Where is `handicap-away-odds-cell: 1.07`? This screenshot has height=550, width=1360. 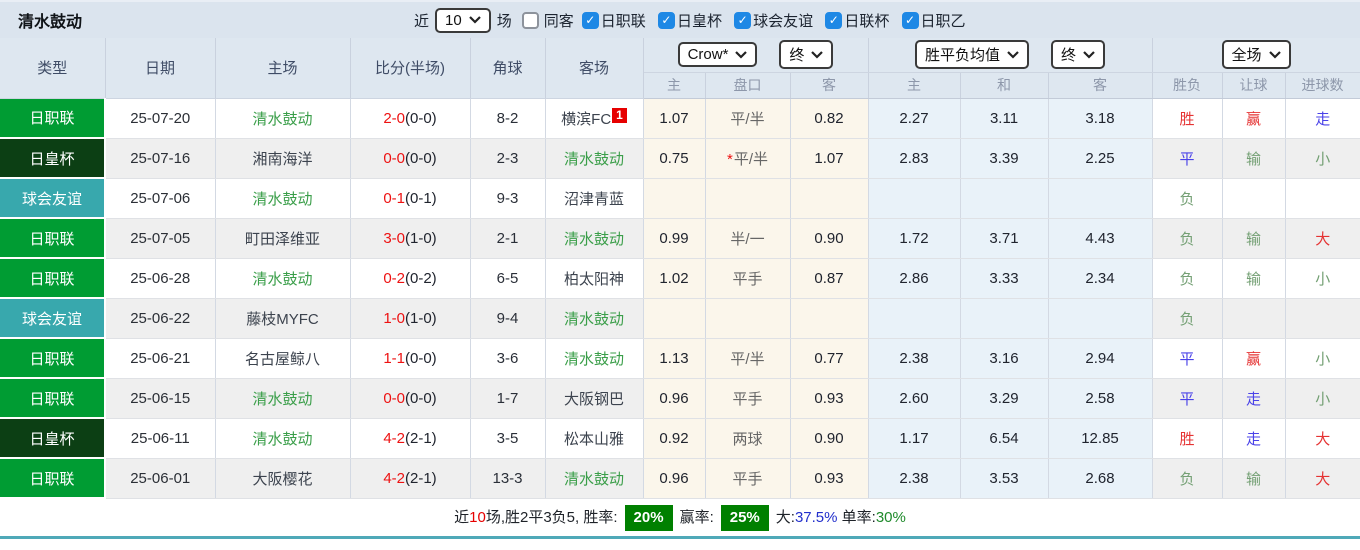
handicap-away-odds-cell: 1.07 is located at coordinates (829, 158).